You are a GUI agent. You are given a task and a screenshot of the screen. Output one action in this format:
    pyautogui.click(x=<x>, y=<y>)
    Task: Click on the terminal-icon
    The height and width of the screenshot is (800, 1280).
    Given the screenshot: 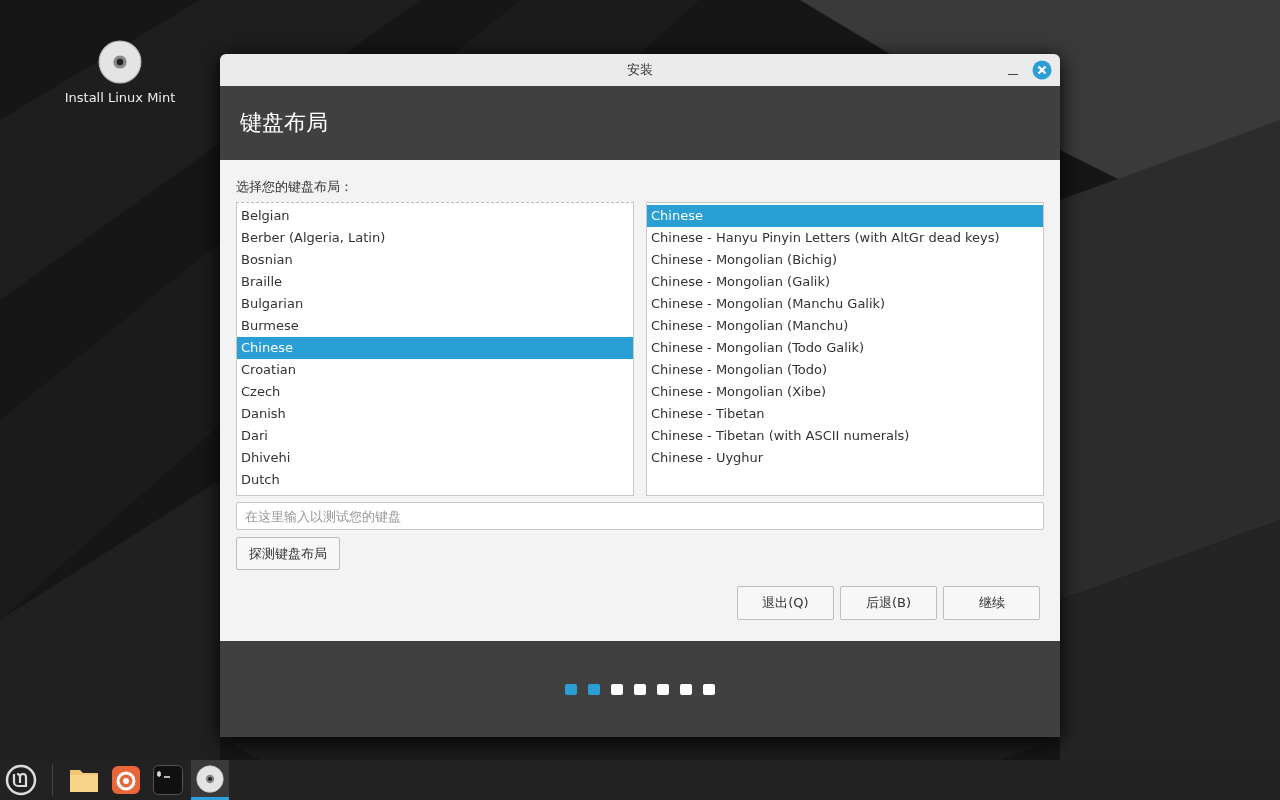 What is the action you would take?
    pyautogui.click(x=168, y=780)
    